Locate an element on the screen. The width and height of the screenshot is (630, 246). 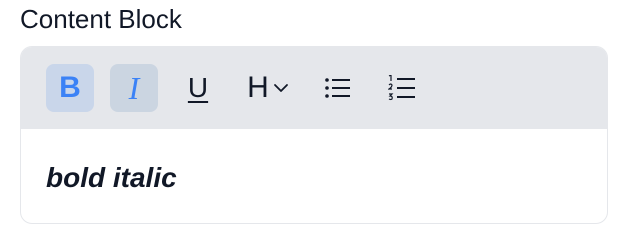
bullet-list-icon is located at coordinates (337, 88).